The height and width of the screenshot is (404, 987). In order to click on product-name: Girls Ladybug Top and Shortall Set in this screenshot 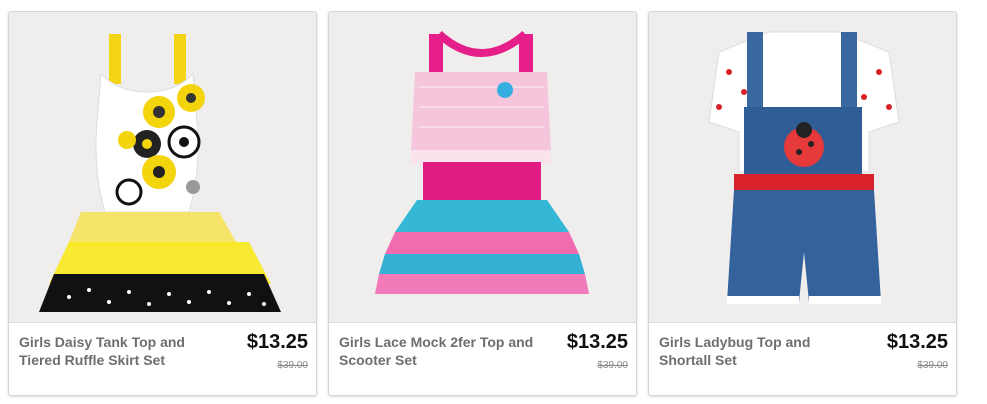, I will do `click(759, 351)`.